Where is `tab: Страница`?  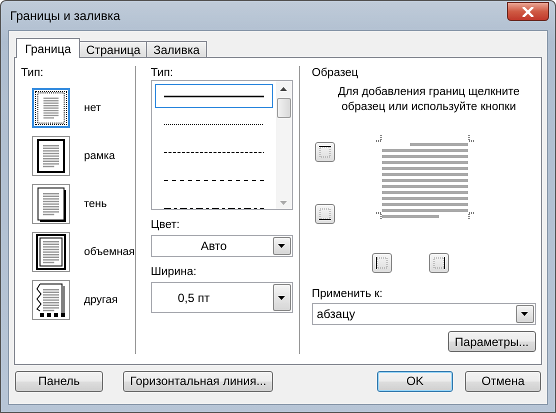
tab: Страница is located at coordinates (113, 49).